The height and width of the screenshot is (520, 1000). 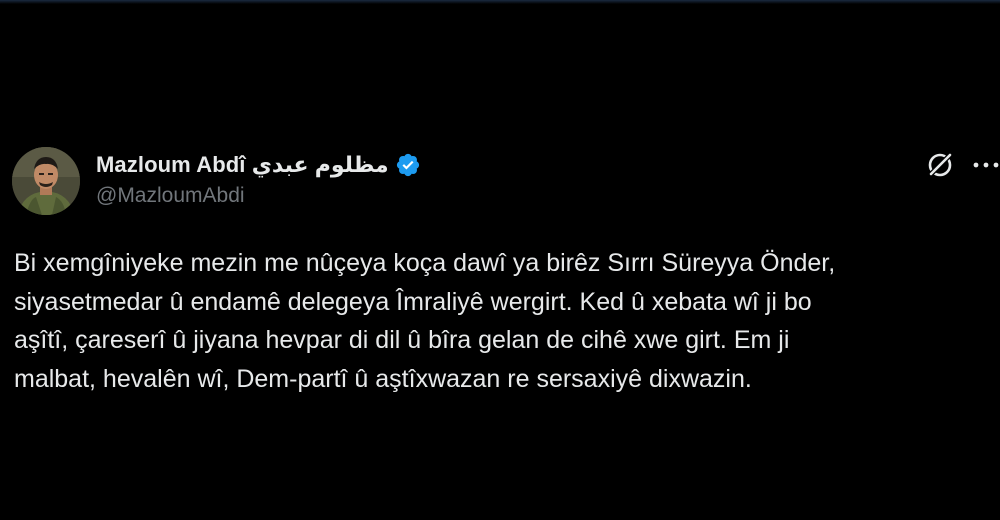 I want to click on author-handle: @MazloumAbdi, so click(x=258, y=196).